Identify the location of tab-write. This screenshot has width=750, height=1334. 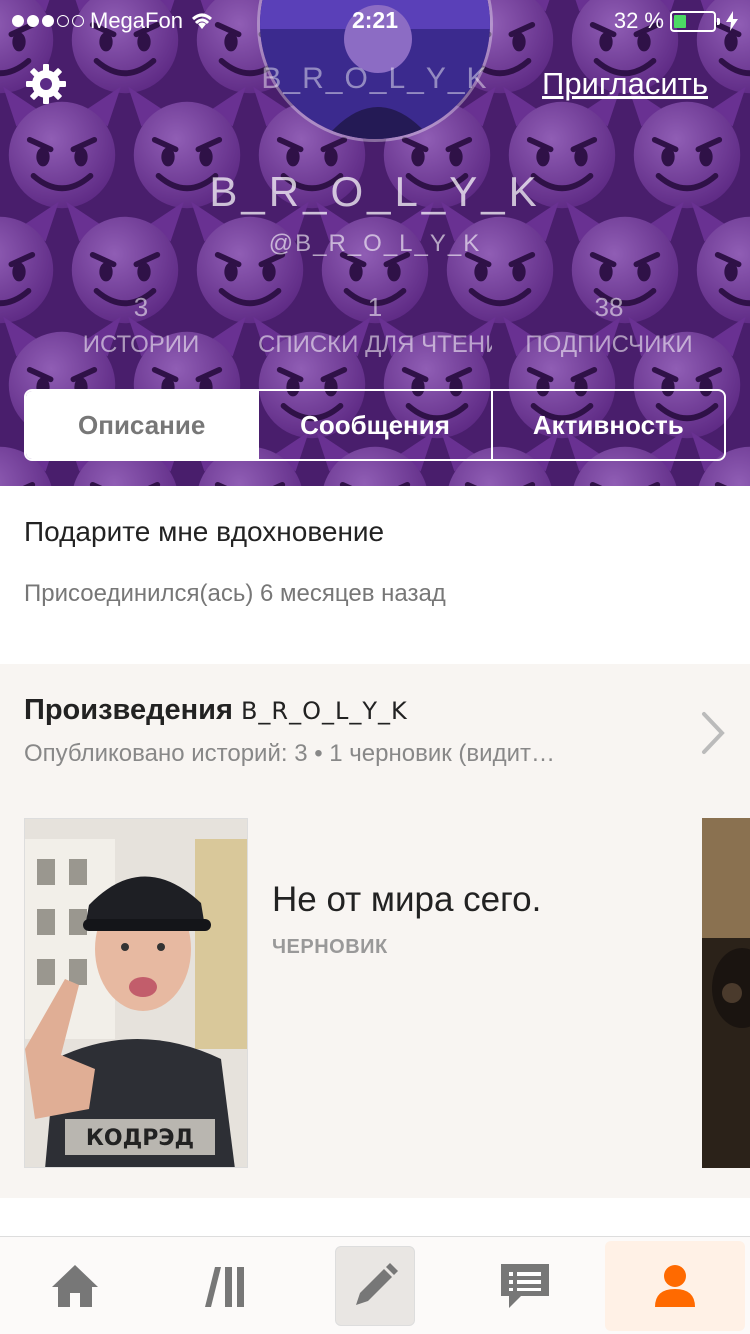
(375, 1285).